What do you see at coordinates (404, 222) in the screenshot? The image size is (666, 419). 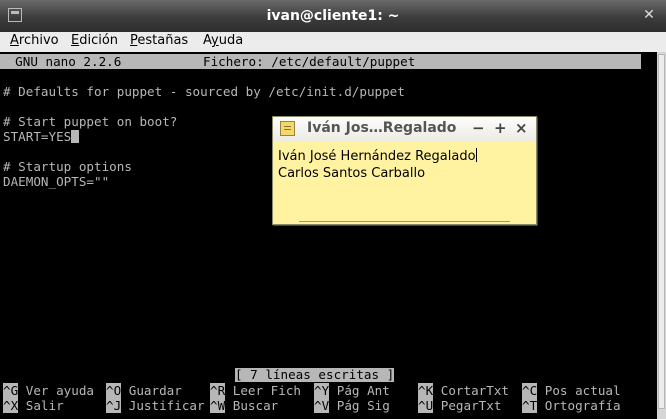 I see `note-resize-grip` at bounding box center [404, 222].